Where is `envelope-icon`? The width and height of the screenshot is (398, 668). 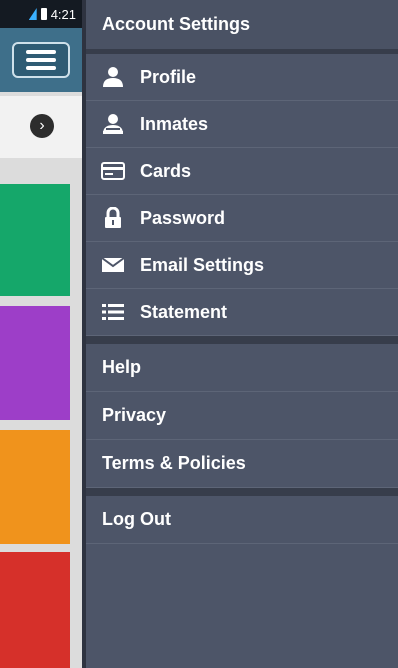
envelope-icon is located at coordinates (113, 265).